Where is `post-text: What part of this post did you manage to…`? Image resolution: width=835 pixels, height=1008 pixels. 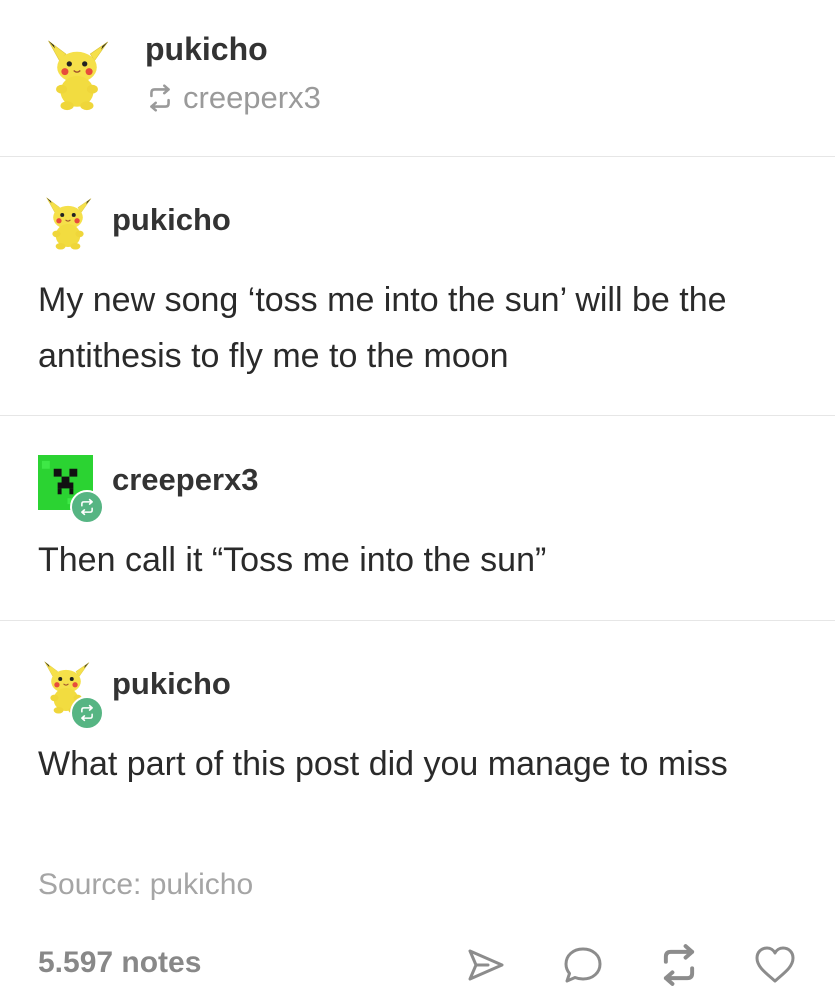 post-text: What part of this post did you manage to… is located at coordinates (383, 764).